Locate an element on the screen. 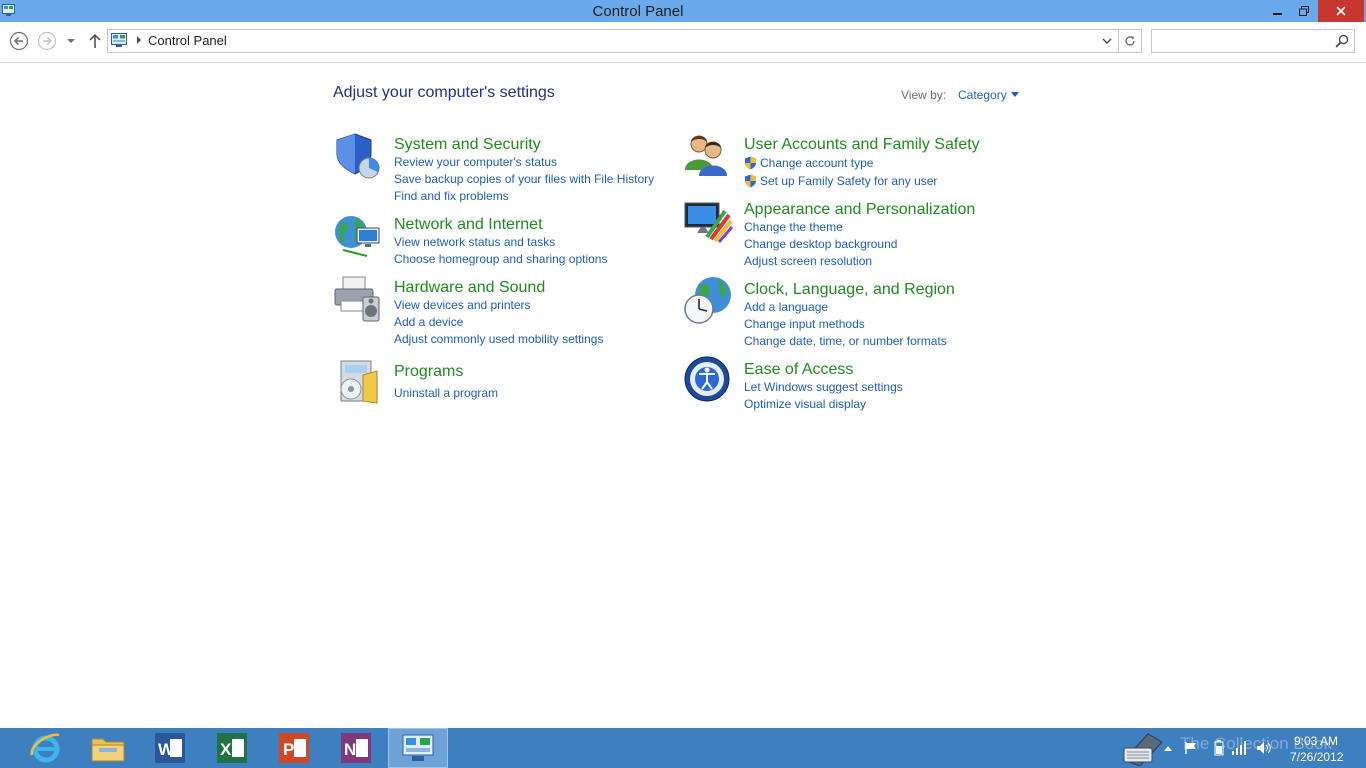  clock-time: 9:03 AM is located at coordinates (1316, 741).